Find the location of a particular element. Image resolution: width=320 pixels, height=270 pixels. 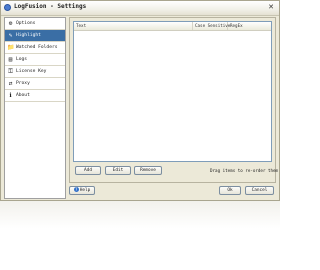

help-button: ? Help is located at coordinates (82, 190).